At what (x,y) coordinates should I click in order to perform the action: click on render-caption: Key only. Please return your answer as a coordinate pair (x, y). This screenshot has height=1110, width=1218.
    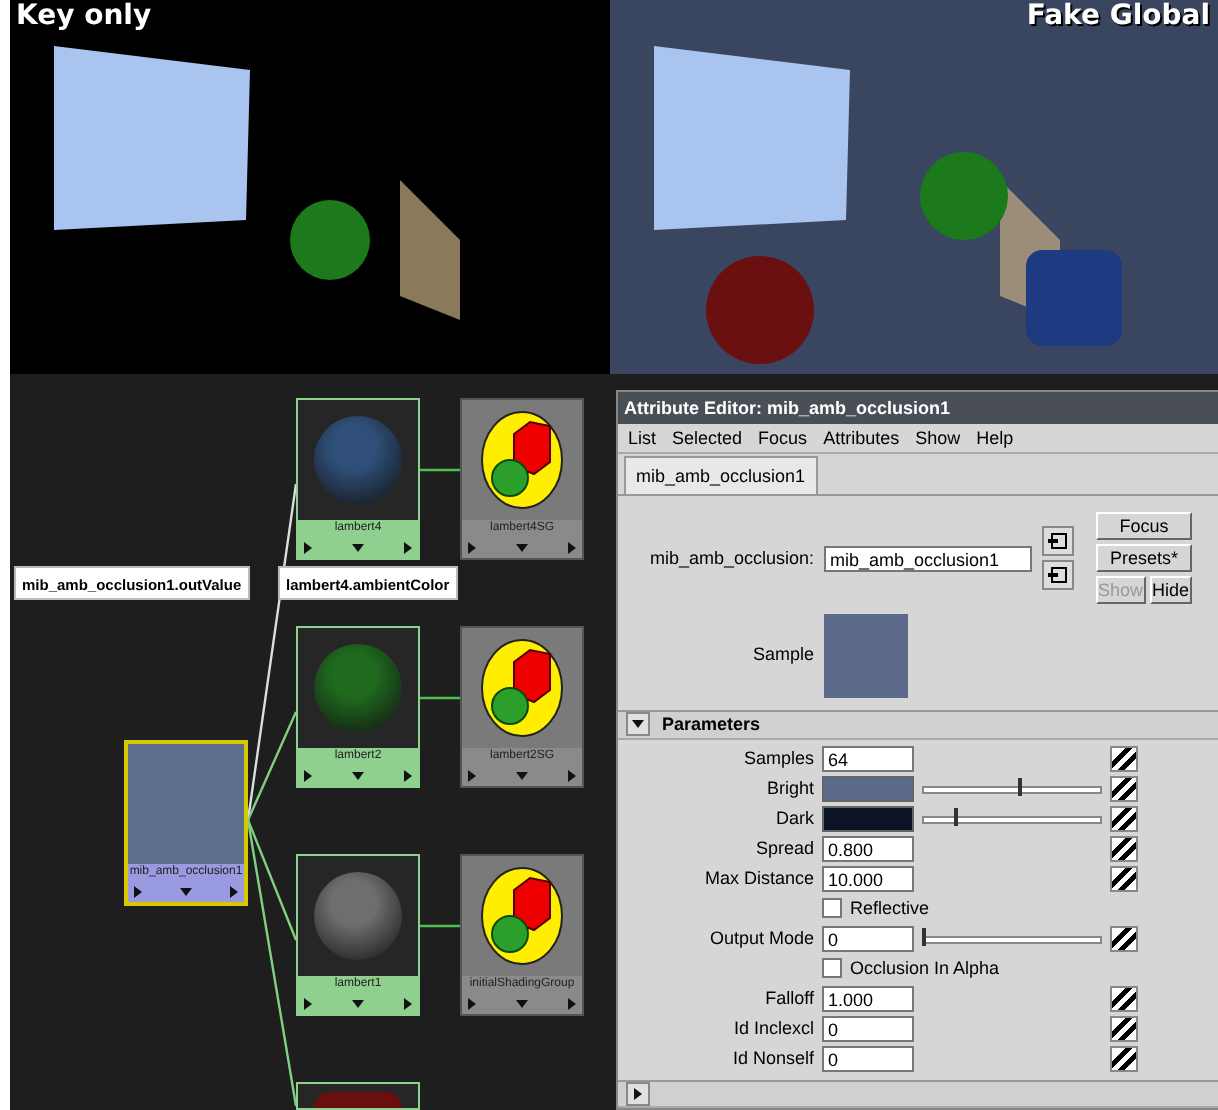
    Looking at the image, I should click on (84, 16).